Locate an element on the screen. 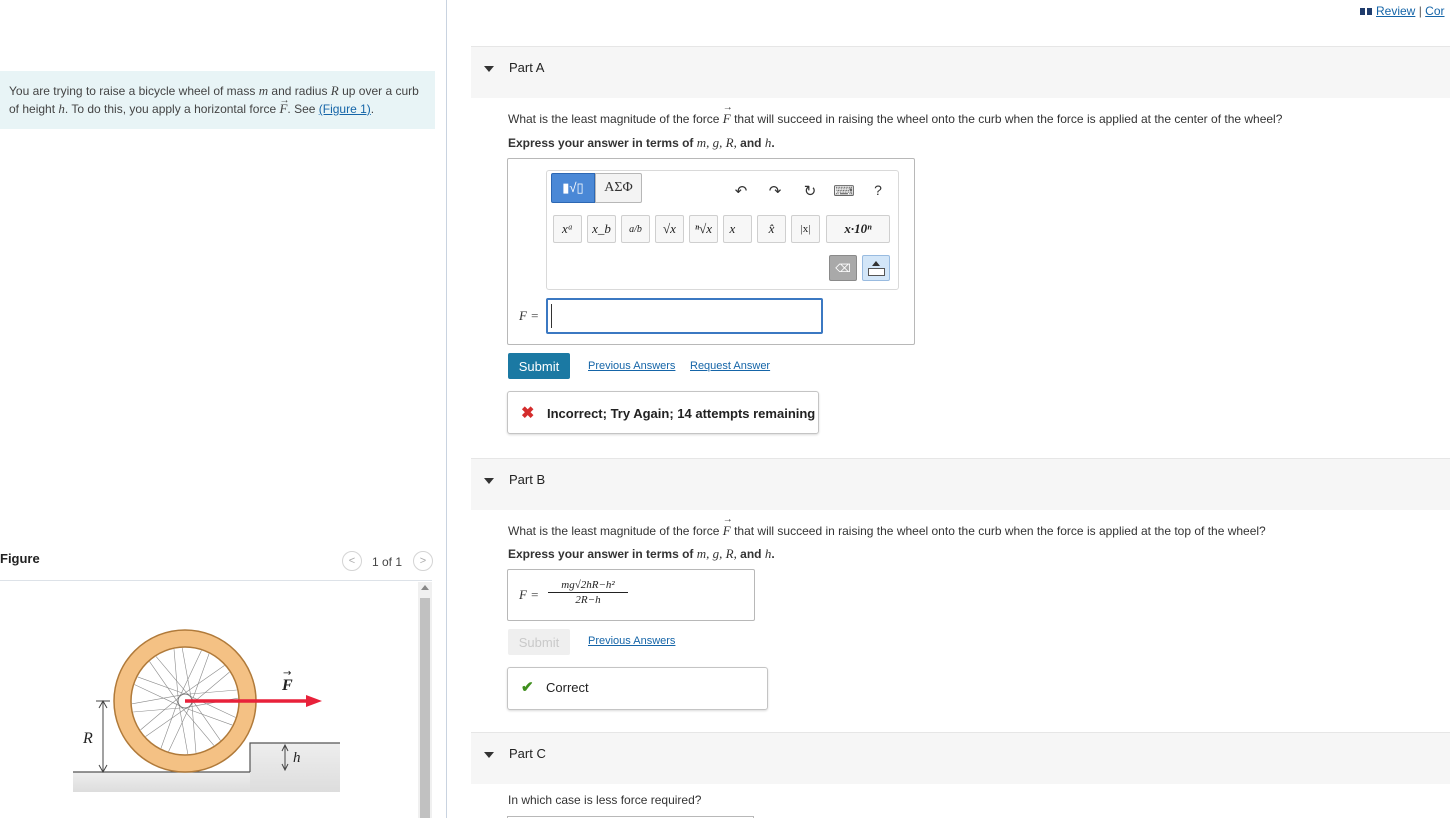 This screenshot has width=1450, height=818. intro-text: . is located at coordinates (372, 109).